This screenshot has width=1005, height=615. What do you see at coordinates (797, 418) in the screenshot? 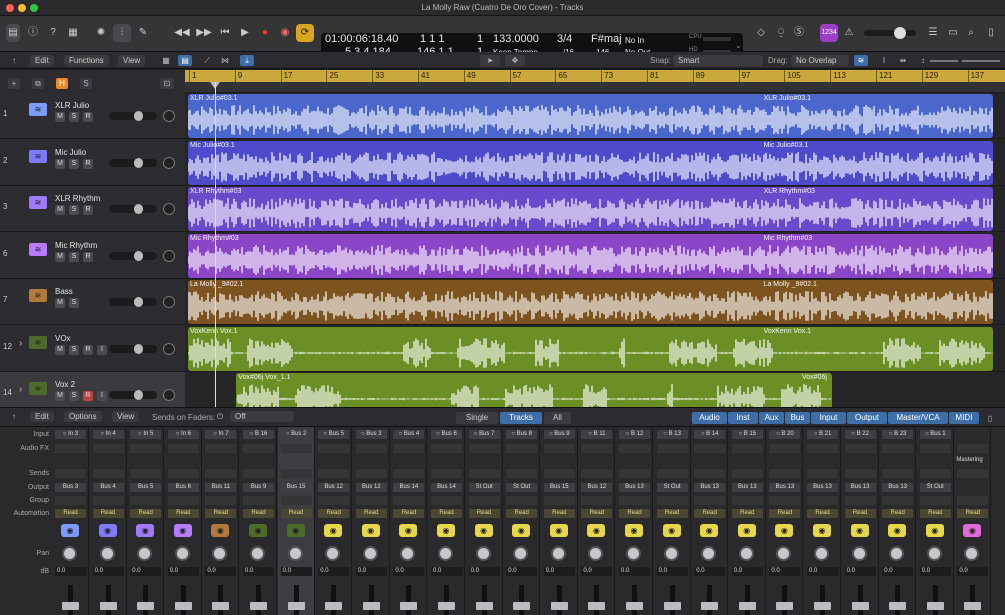
I see `filter-bus: Bus` at bounding box center [797, 418].